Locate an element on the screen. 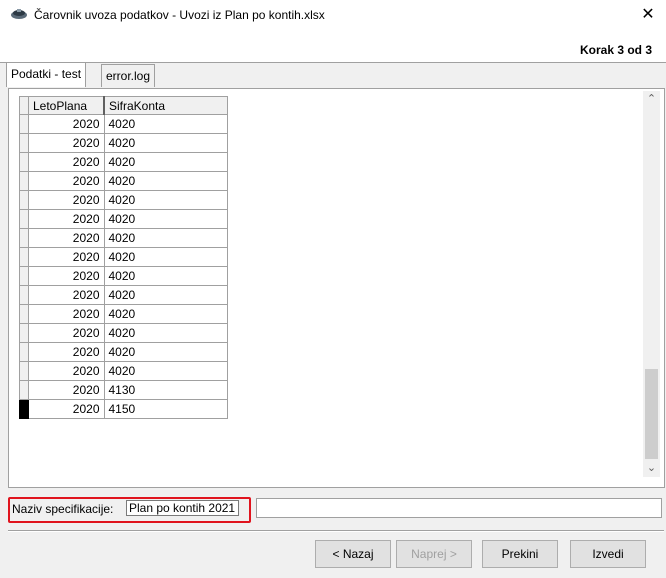 The image size is (666, 578). execute-button: Izvedi is located at coordinates (608, 554).